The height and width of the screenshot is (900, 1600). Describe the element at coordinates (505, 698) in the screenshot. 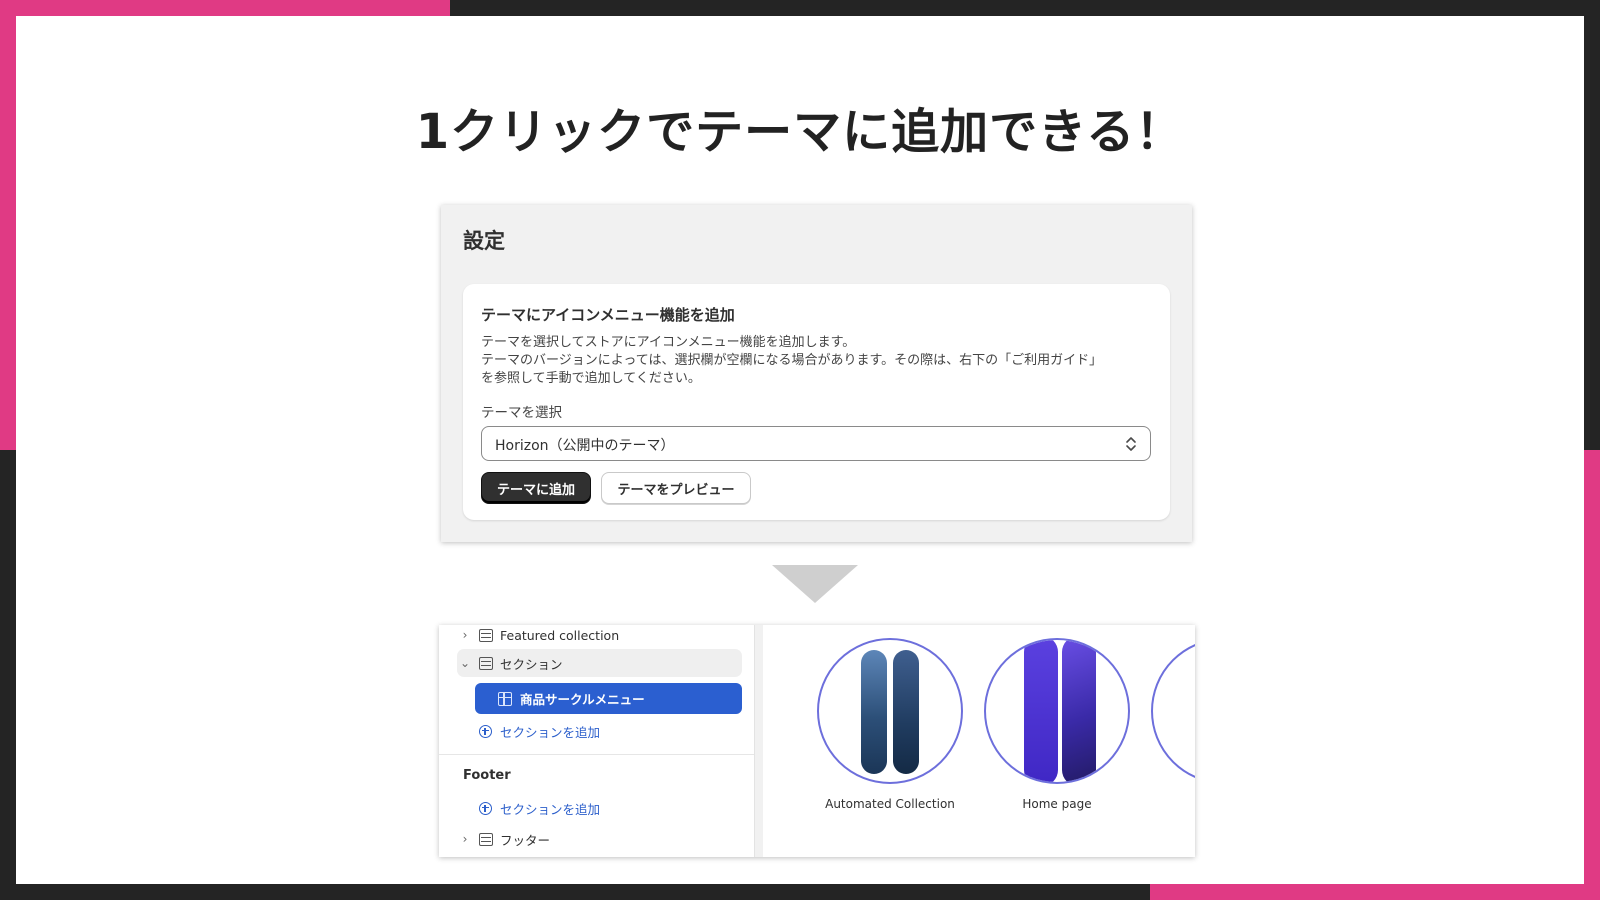

I see `block-icon` at that location.